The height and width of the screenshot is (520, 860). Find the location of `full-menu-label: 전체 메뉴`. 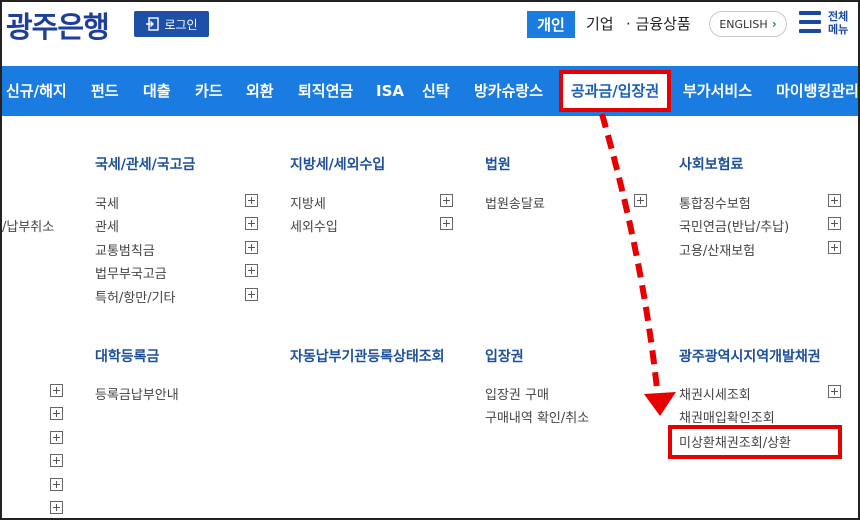

full-menu-label: 전체 메뉴 is located at coordinates (843, 23).